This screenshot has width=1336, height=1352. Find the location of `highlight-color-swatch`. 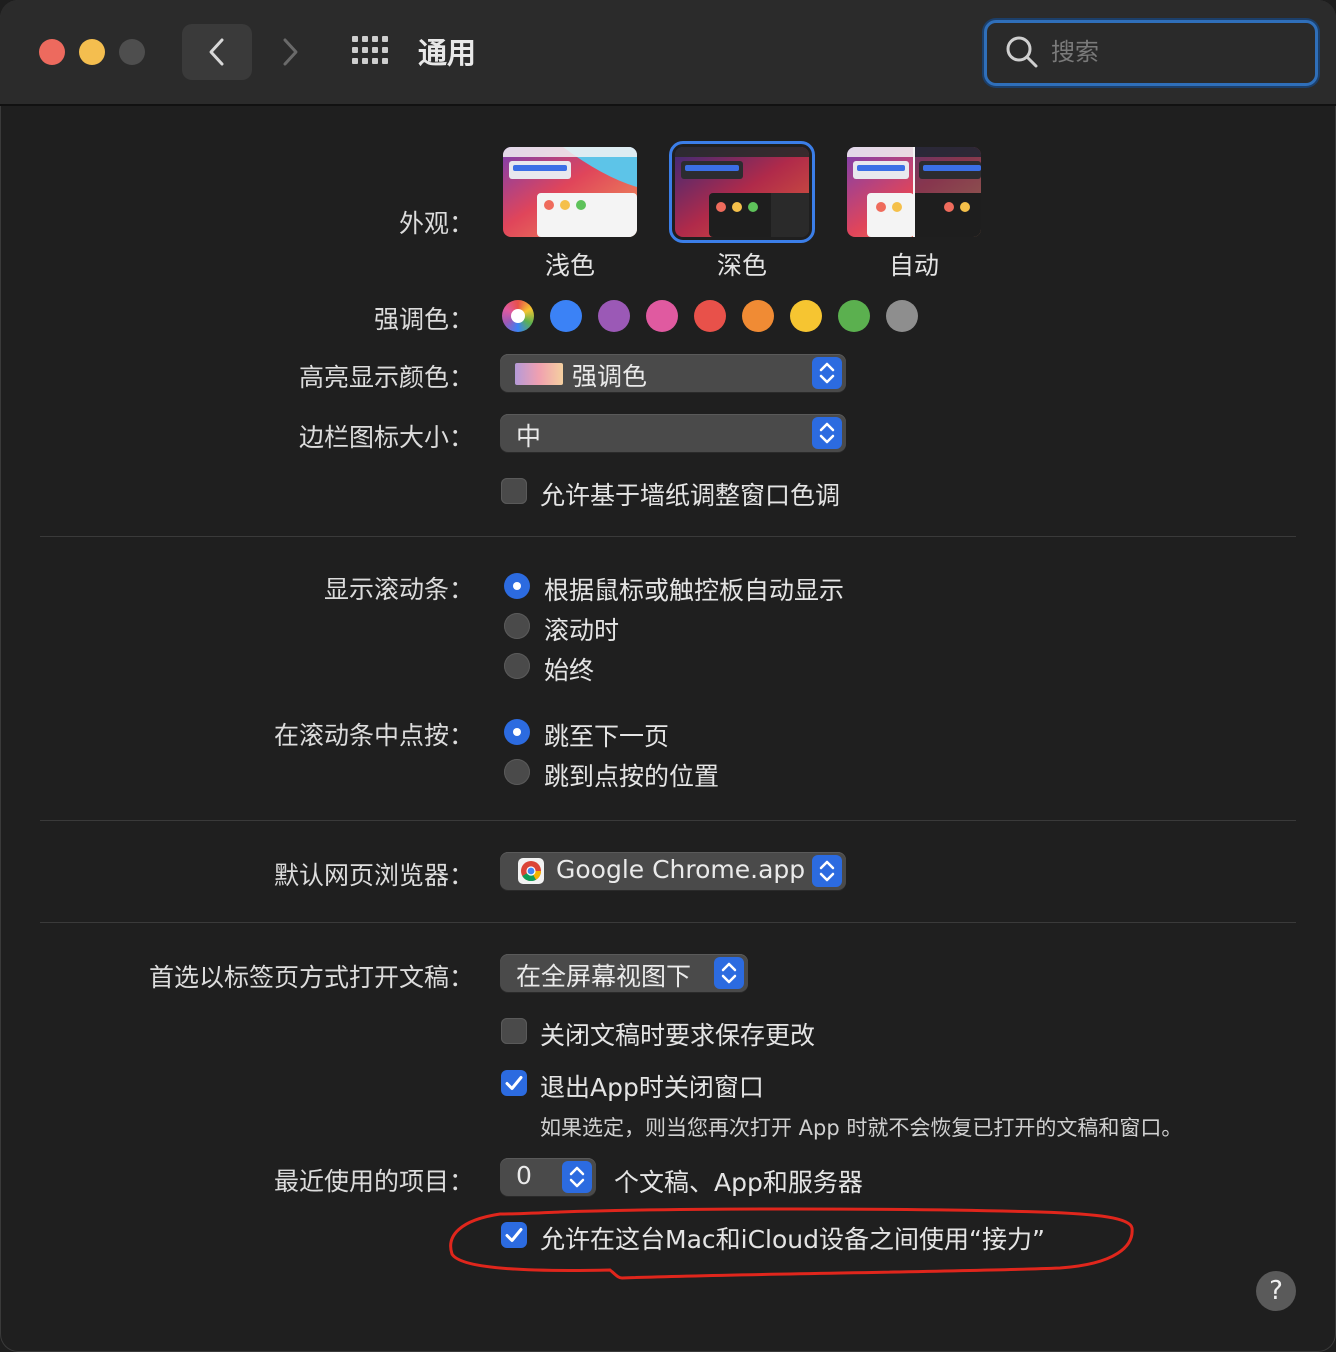

highlight-color-swatch is located at coordinates (539, 374).